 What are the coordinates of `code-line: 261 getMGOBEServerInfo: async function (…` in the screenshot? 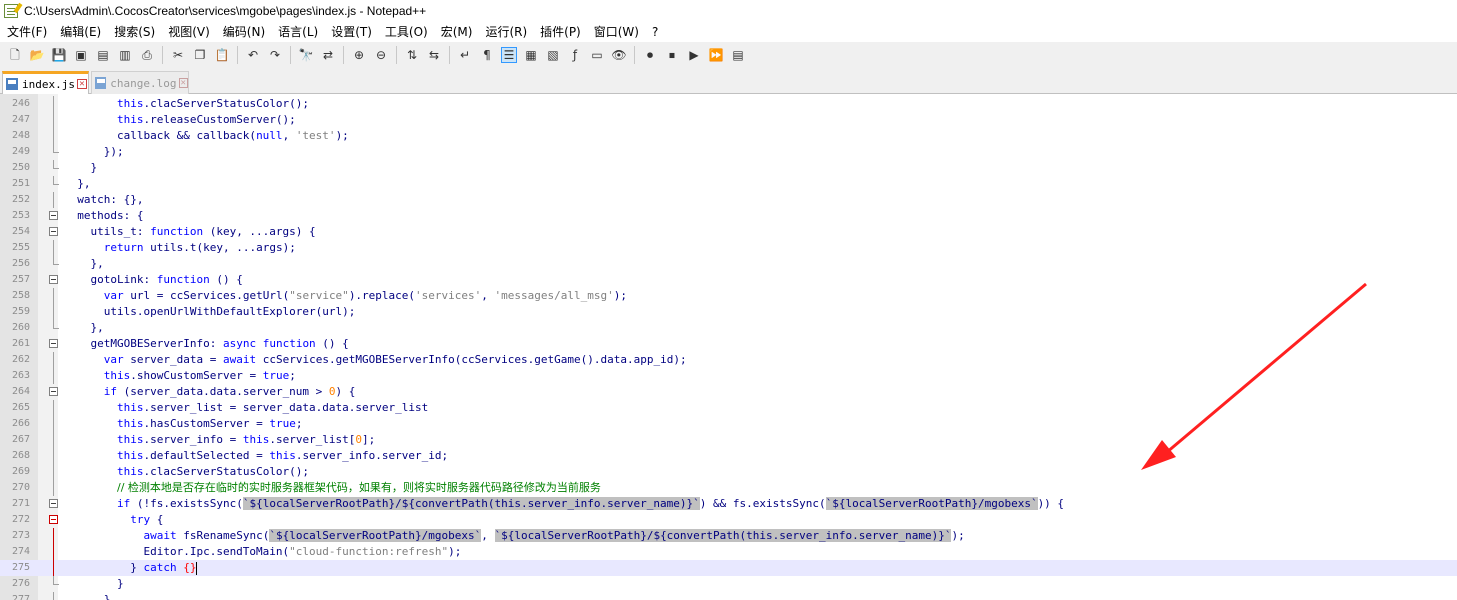 It's located at (728, 344).